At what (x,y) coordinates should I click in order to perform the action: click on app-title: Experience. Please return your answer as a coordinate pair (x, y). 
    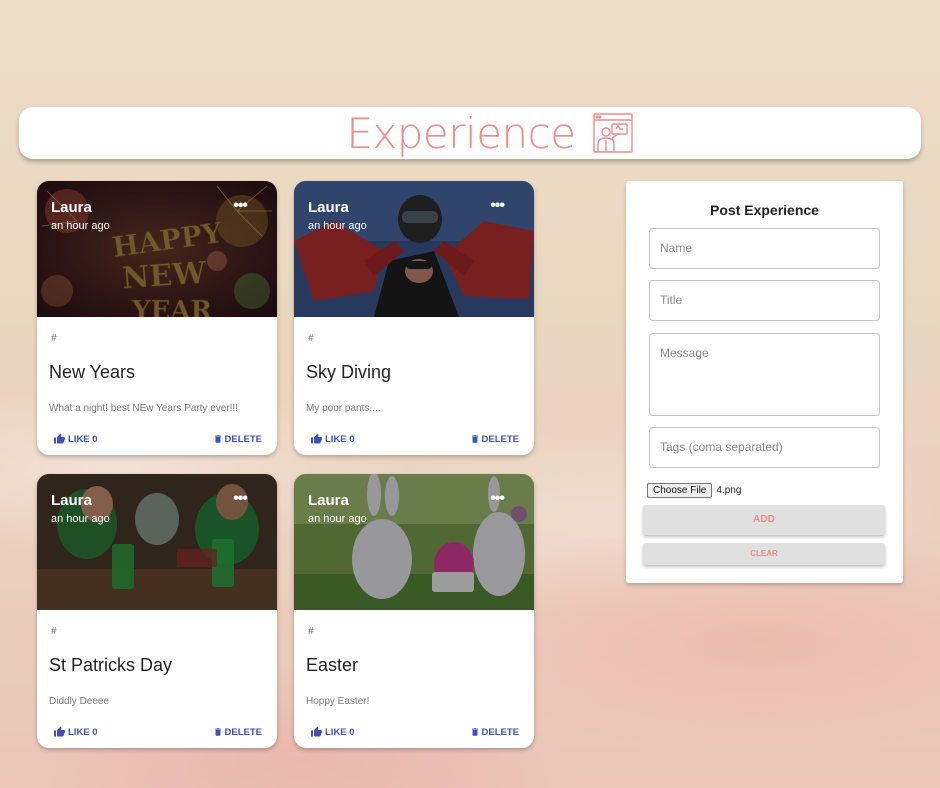
    Looking at the image, I should click on (461, 133).